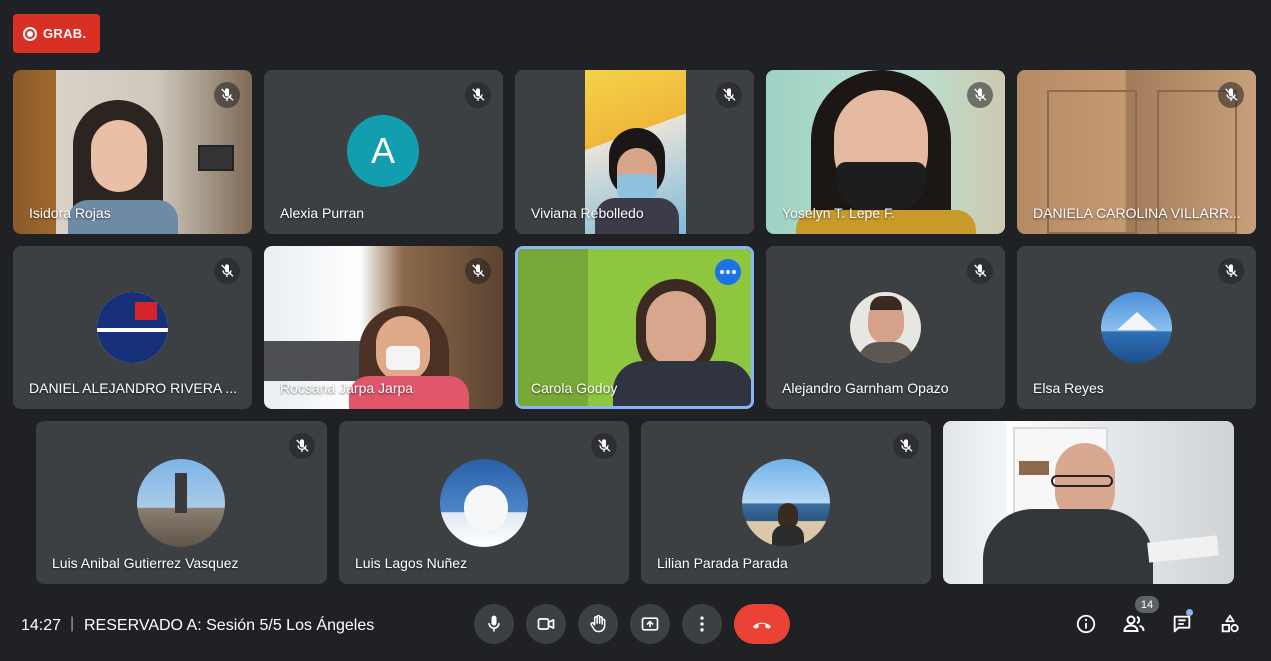 The image size is (1271, 661). I want to click on participant-tile: Yoselyn T. Lepe F., so click(885, 152).